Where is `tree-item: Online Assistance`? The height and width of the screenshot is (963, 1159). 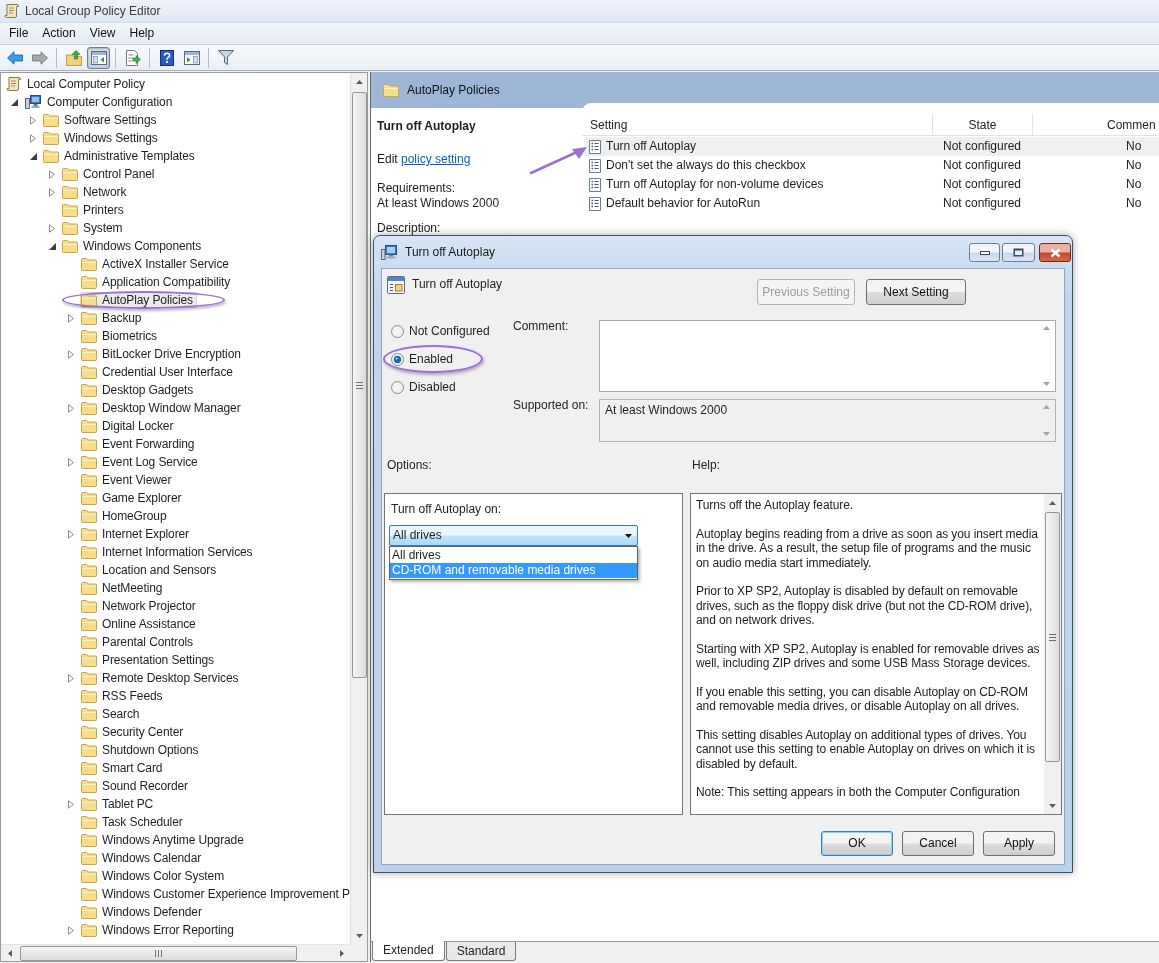
tree-item: Online Assistance is located at coordinates (140, 624).